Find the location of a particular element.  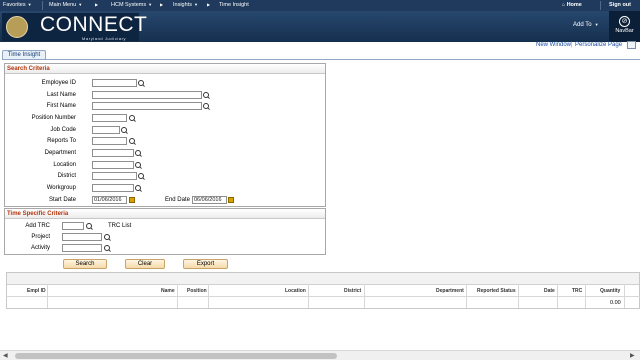

employee-id-label: Employee ID is located at coordinates (58, 83).